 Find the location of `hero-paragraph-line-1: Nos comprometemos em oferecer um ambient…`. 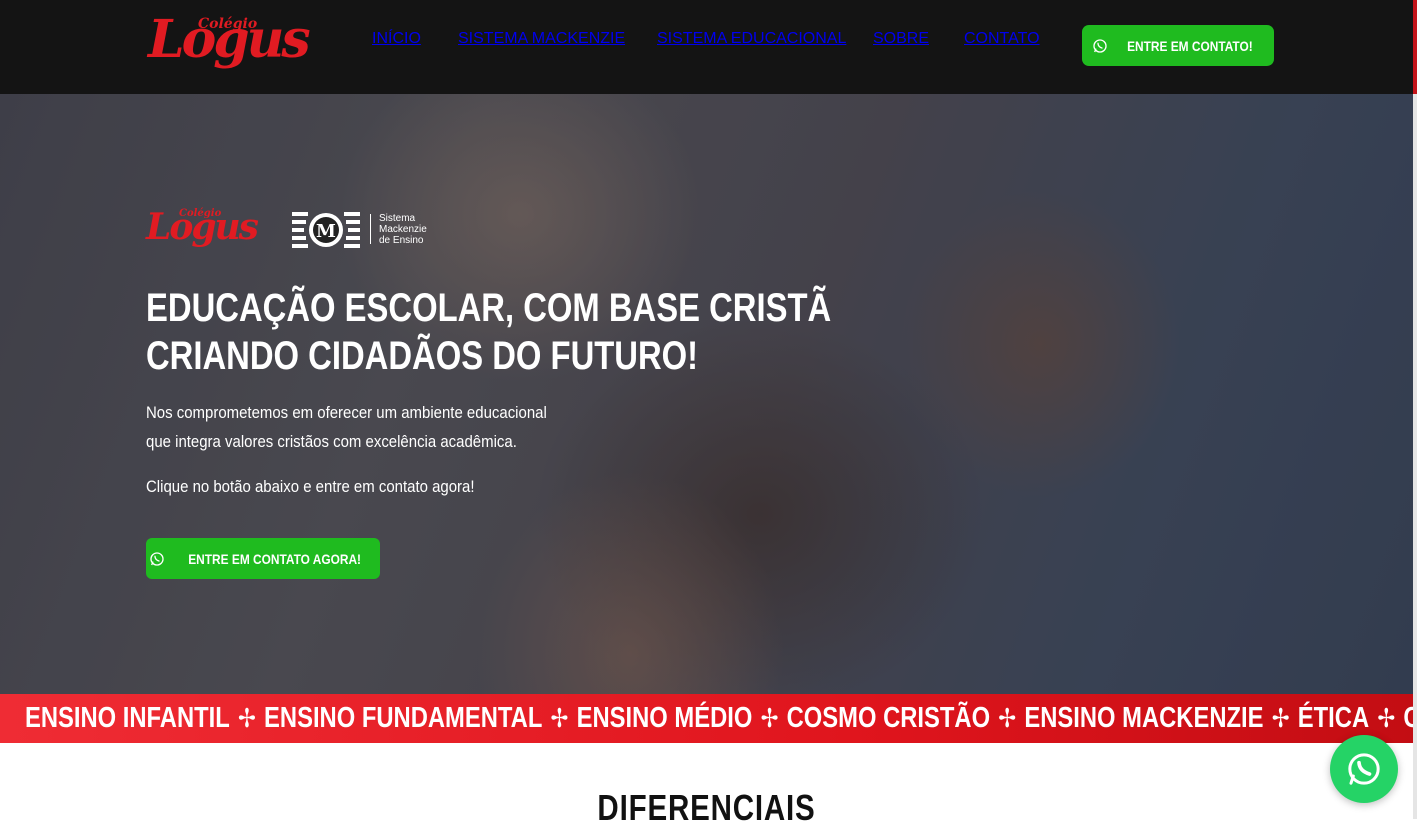

hero-paragraph-line-1: Nos comprometemos em oferecer um ambient… is located at coordinates (346, 412).